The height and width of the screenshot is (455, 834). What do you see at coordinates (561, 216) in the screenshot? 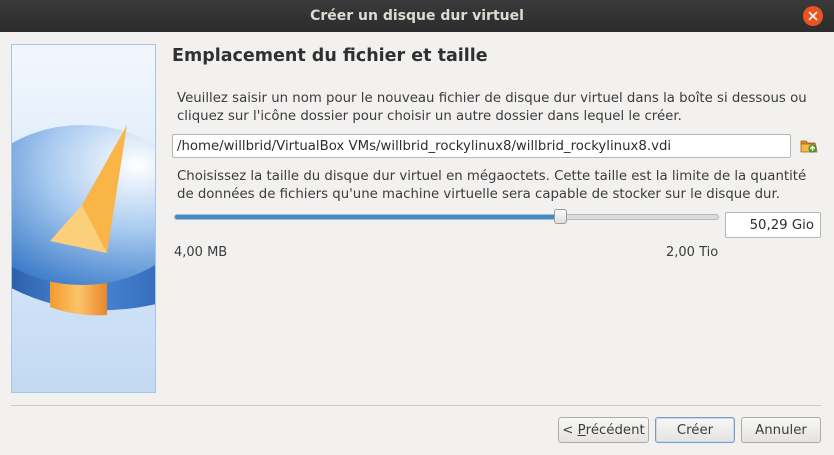
I see `size-slider-handle` at bounding box center [561, 216].